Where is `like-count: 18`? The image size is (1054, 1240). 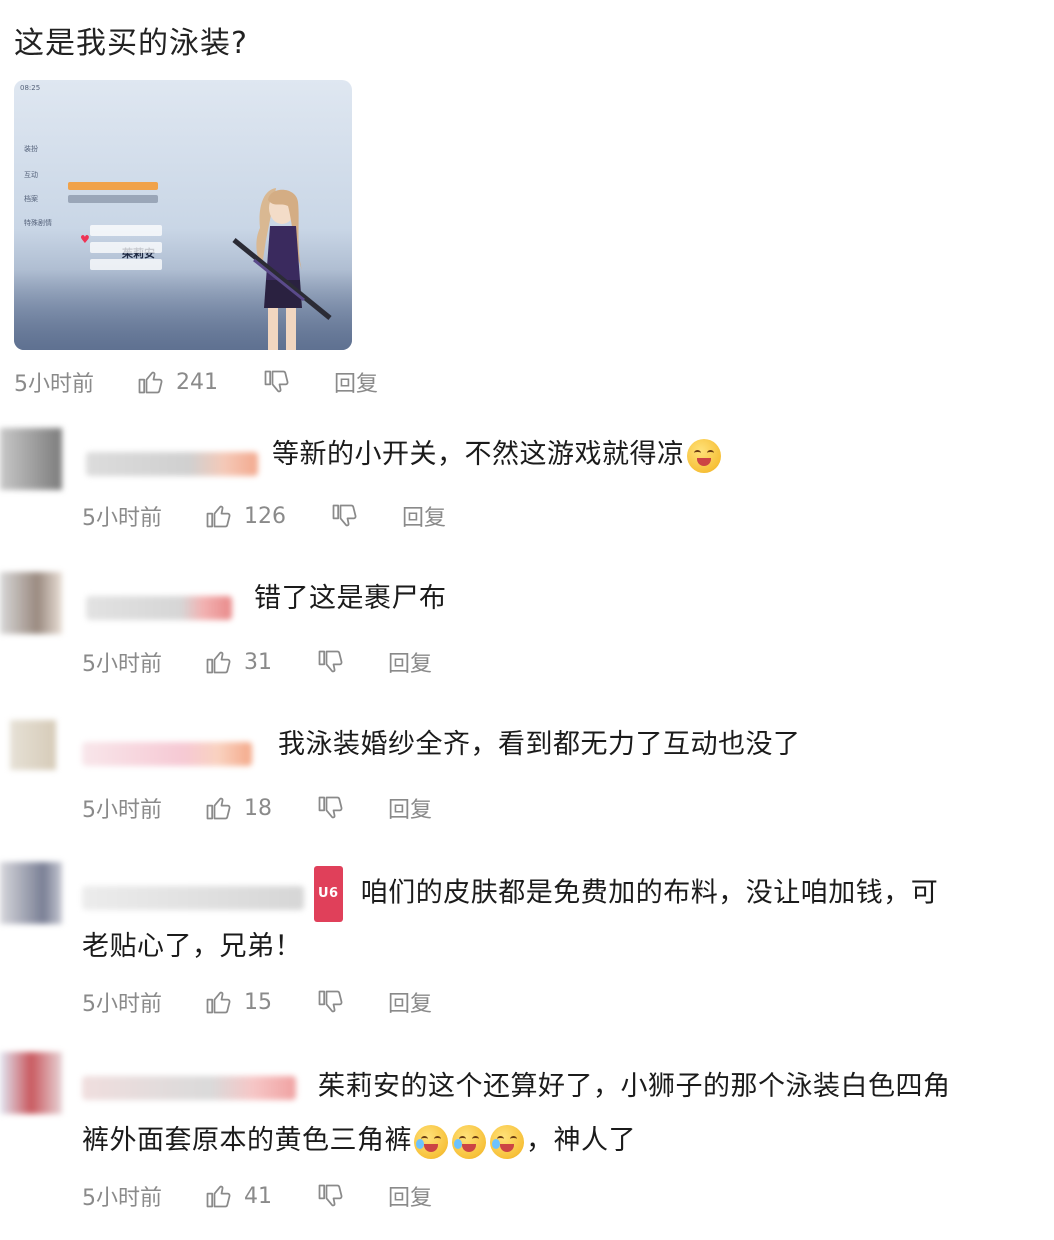
like-count: 18 is located at coordinates (258, 808).